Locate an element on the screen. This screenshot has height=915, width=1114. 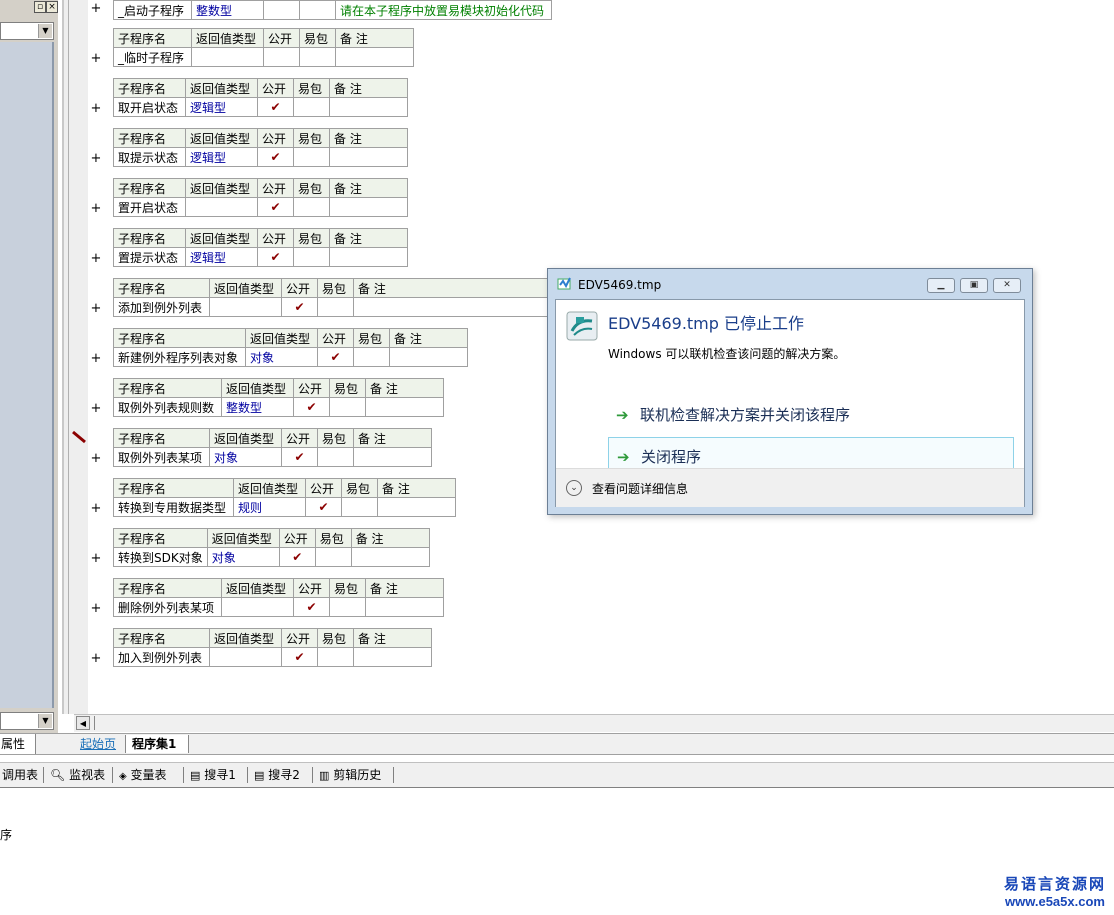
subroutine-name: 置开启状态 is located at coordinates (149, 207).